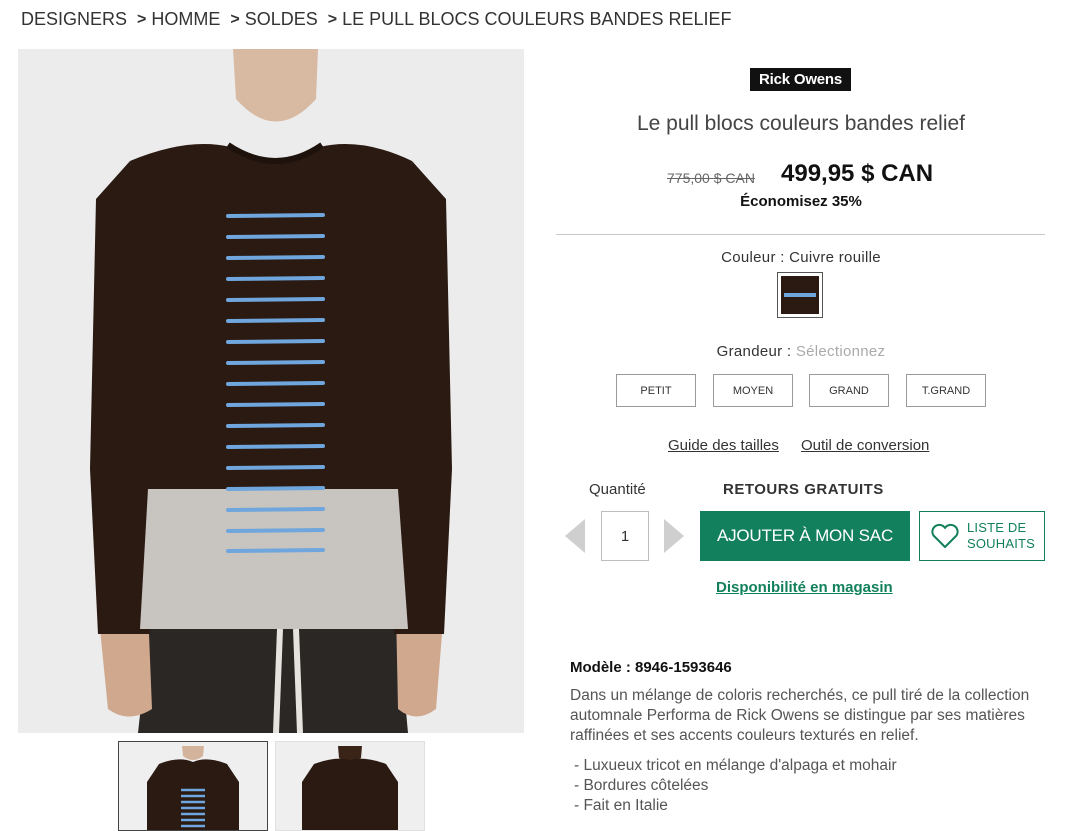 The width and height of the screenshot is (1082, 831). Describe the element at coordinates (756, 351) in the screenshot. I see `size-label-text: Grandeur :` at that location.